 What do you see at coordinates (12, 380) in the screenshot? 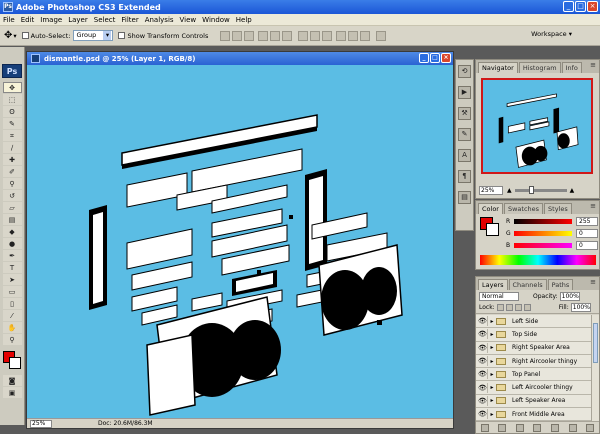
I see `quick-mask-icon: ◙` at bounding box center [12, 380].